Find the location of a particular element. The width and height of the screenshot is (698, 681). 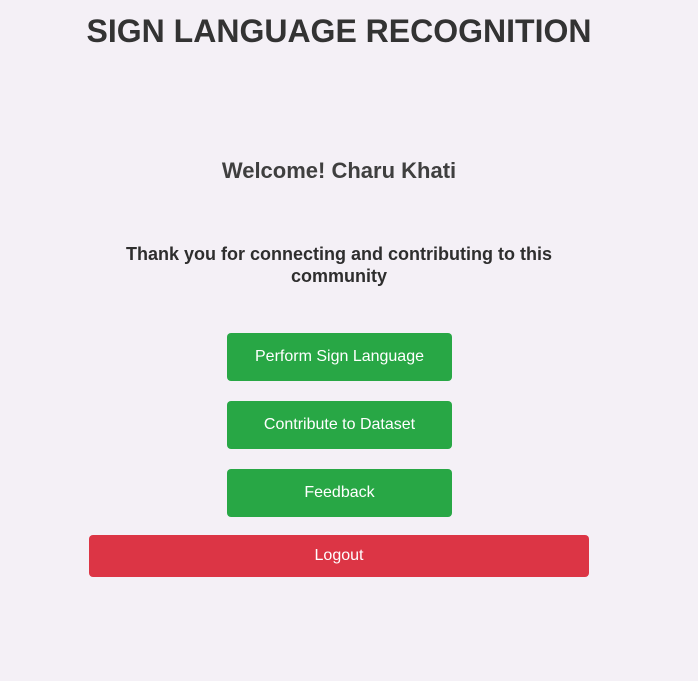

welcome-heading: Welcome! Charu Khati is located at coordinates (339, 170).